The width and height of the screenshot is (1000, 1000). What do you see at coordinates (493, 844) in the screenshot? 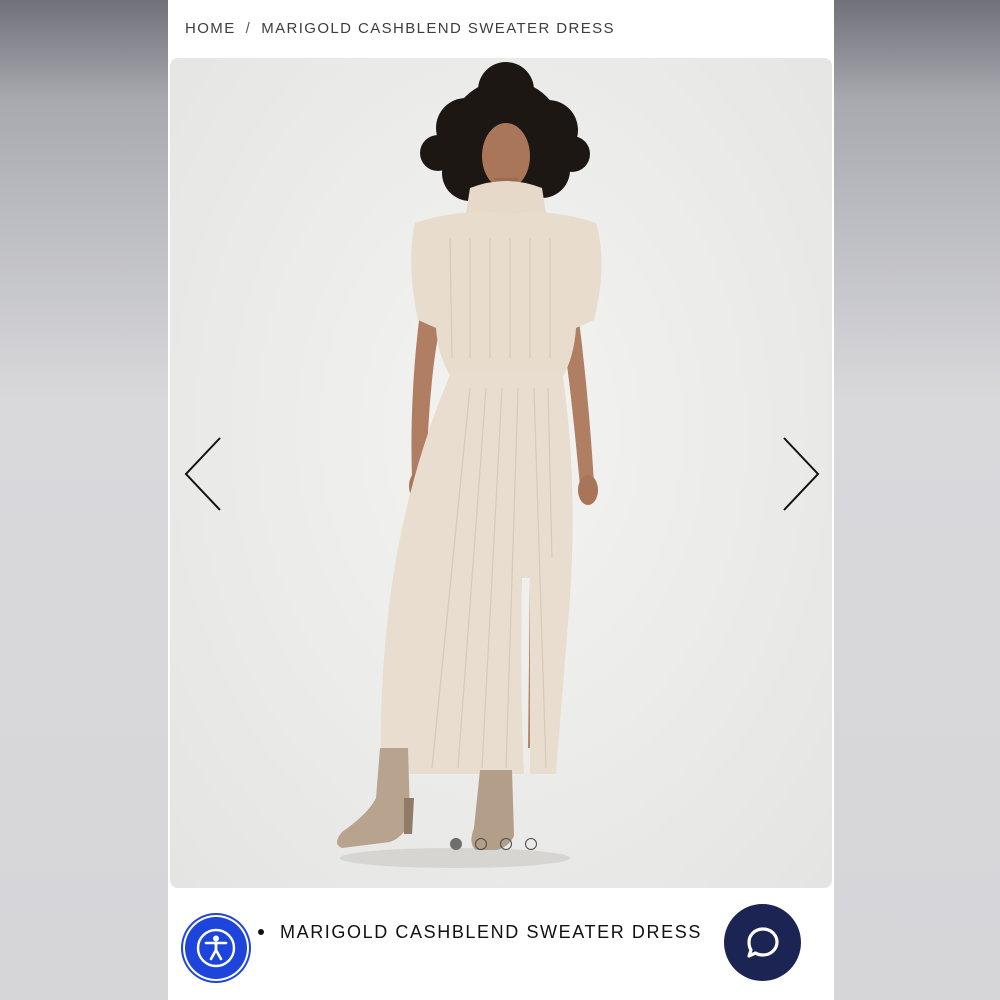
I see `slide-indicators` at bounding box center [493, 844].